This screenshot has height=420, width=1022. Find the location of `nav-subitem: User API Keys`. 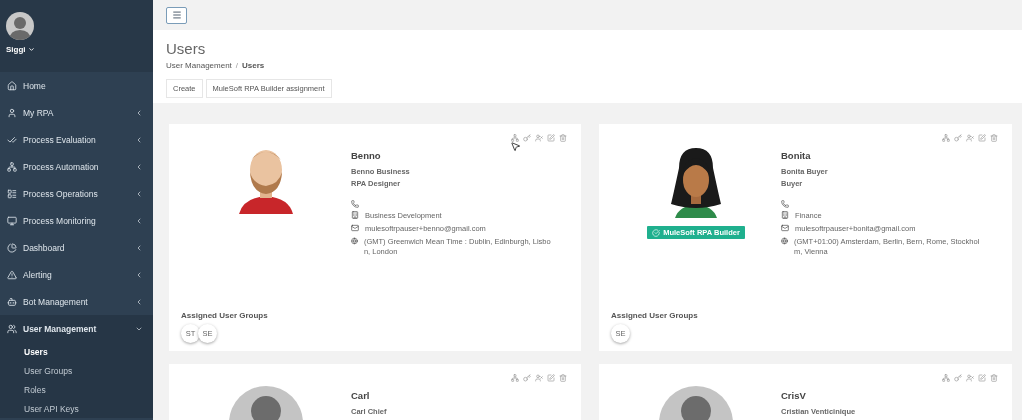

nav-subitem: User API Keys is located at coordinates (76, 408).